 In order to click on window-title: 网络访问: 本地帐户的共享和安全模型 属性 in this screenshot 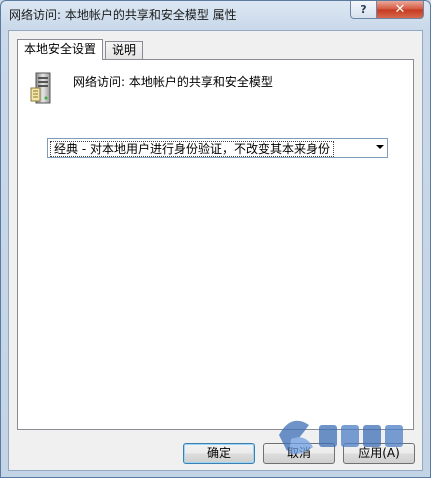, I will do `click(123, 15)`.